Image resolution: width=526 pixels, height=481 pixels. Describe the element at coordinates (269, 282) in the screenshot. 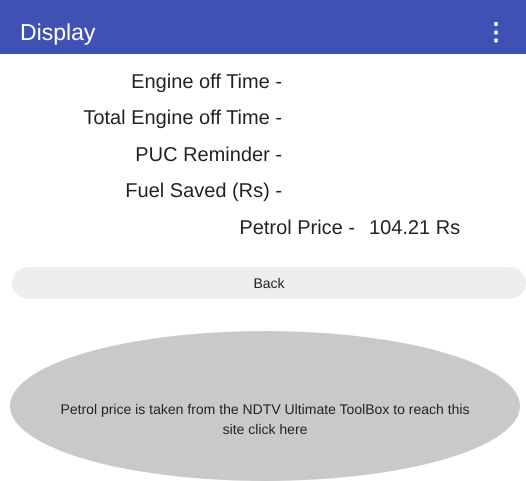

I see `back-button: Back` at that location.